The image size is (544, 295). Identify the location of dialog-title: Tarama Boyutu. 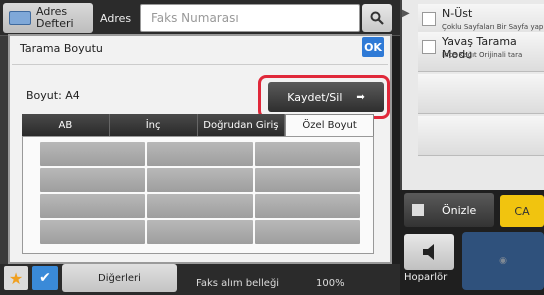
(61, 48).